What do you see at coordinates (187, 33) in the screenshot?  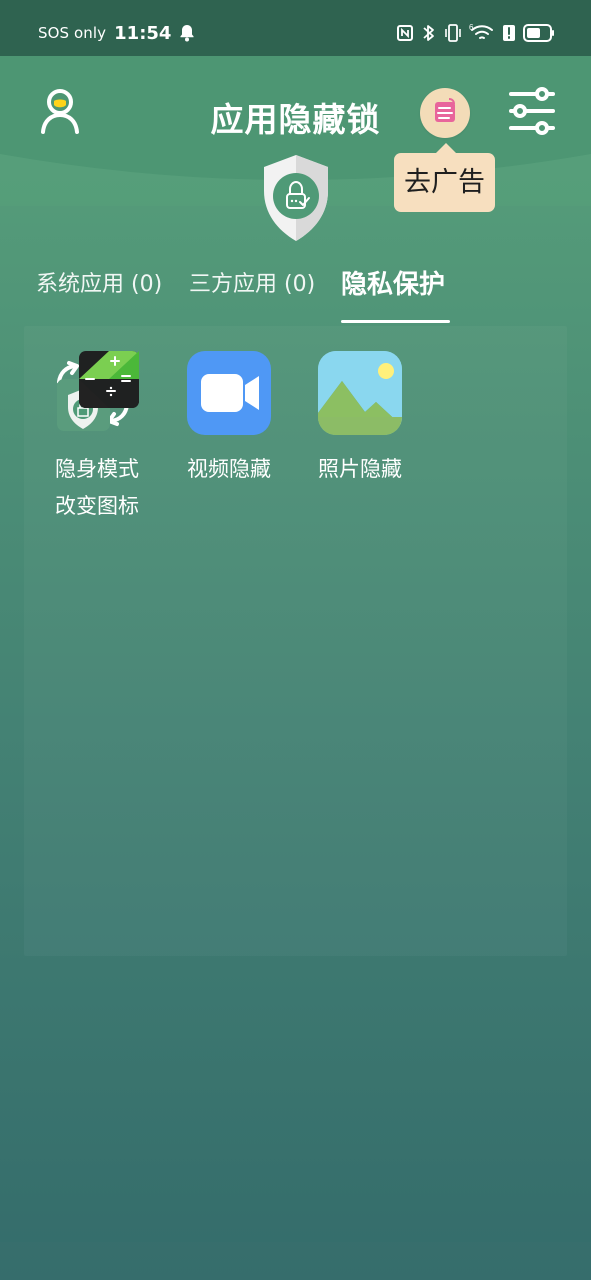 I see `bell-icon` at bounding box center [187, 33].